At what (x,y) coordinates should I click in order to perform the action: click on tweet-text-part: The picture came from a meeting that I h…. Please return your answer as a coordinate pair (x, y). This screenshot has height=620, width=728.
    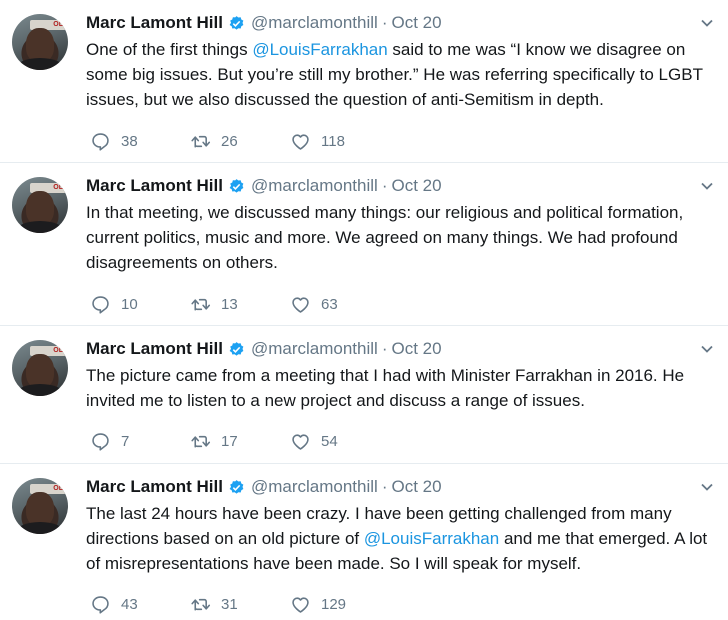
    Looking at the image, I should click on (385, 388).